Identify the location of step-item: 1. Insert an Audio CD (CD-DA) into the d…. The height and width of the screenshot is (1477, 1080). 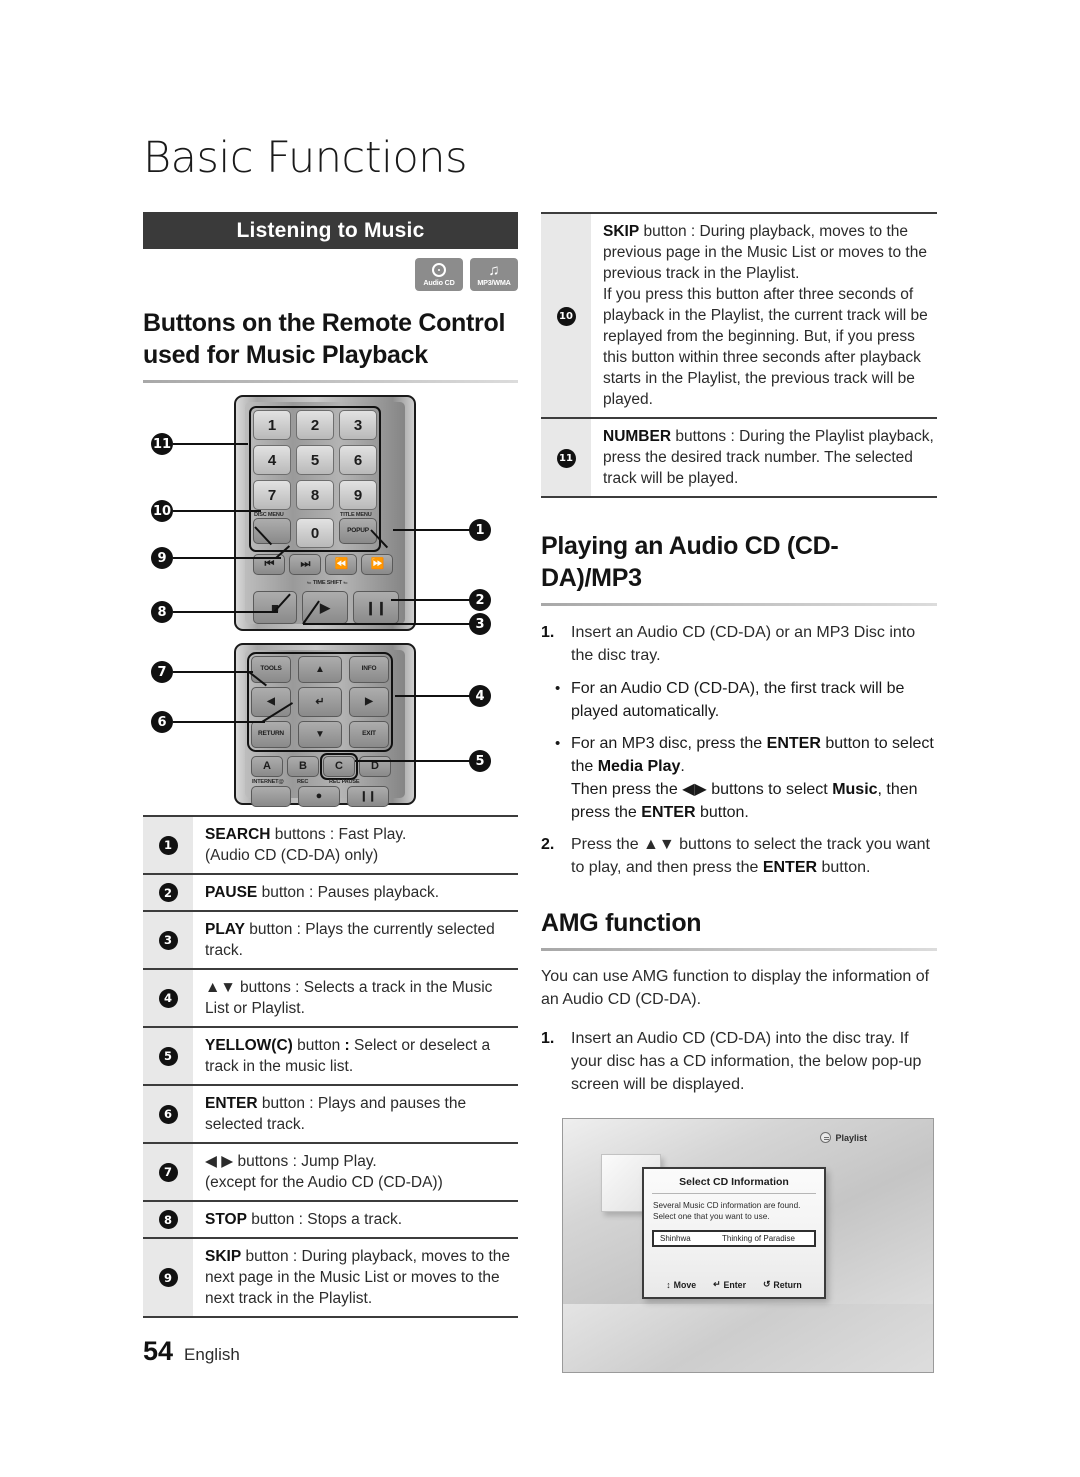
(739, 1061).